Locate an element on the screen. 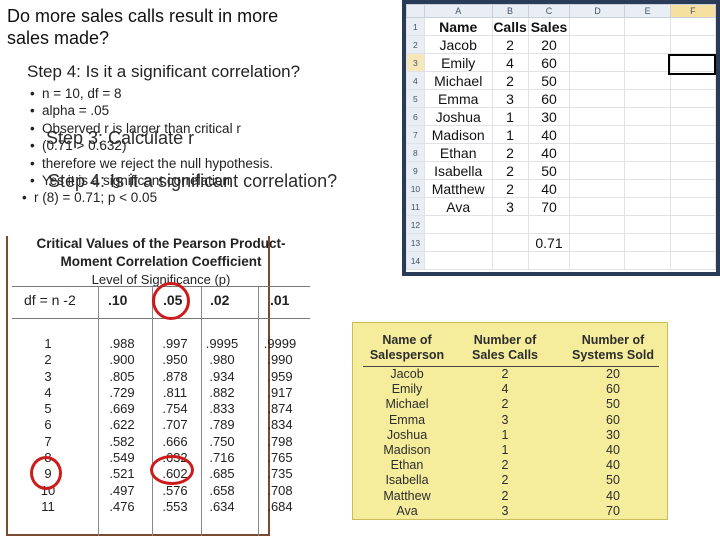 The height and width of the screenshot is (540, 720). row-number: 10 is located at coordinates (415, 188).